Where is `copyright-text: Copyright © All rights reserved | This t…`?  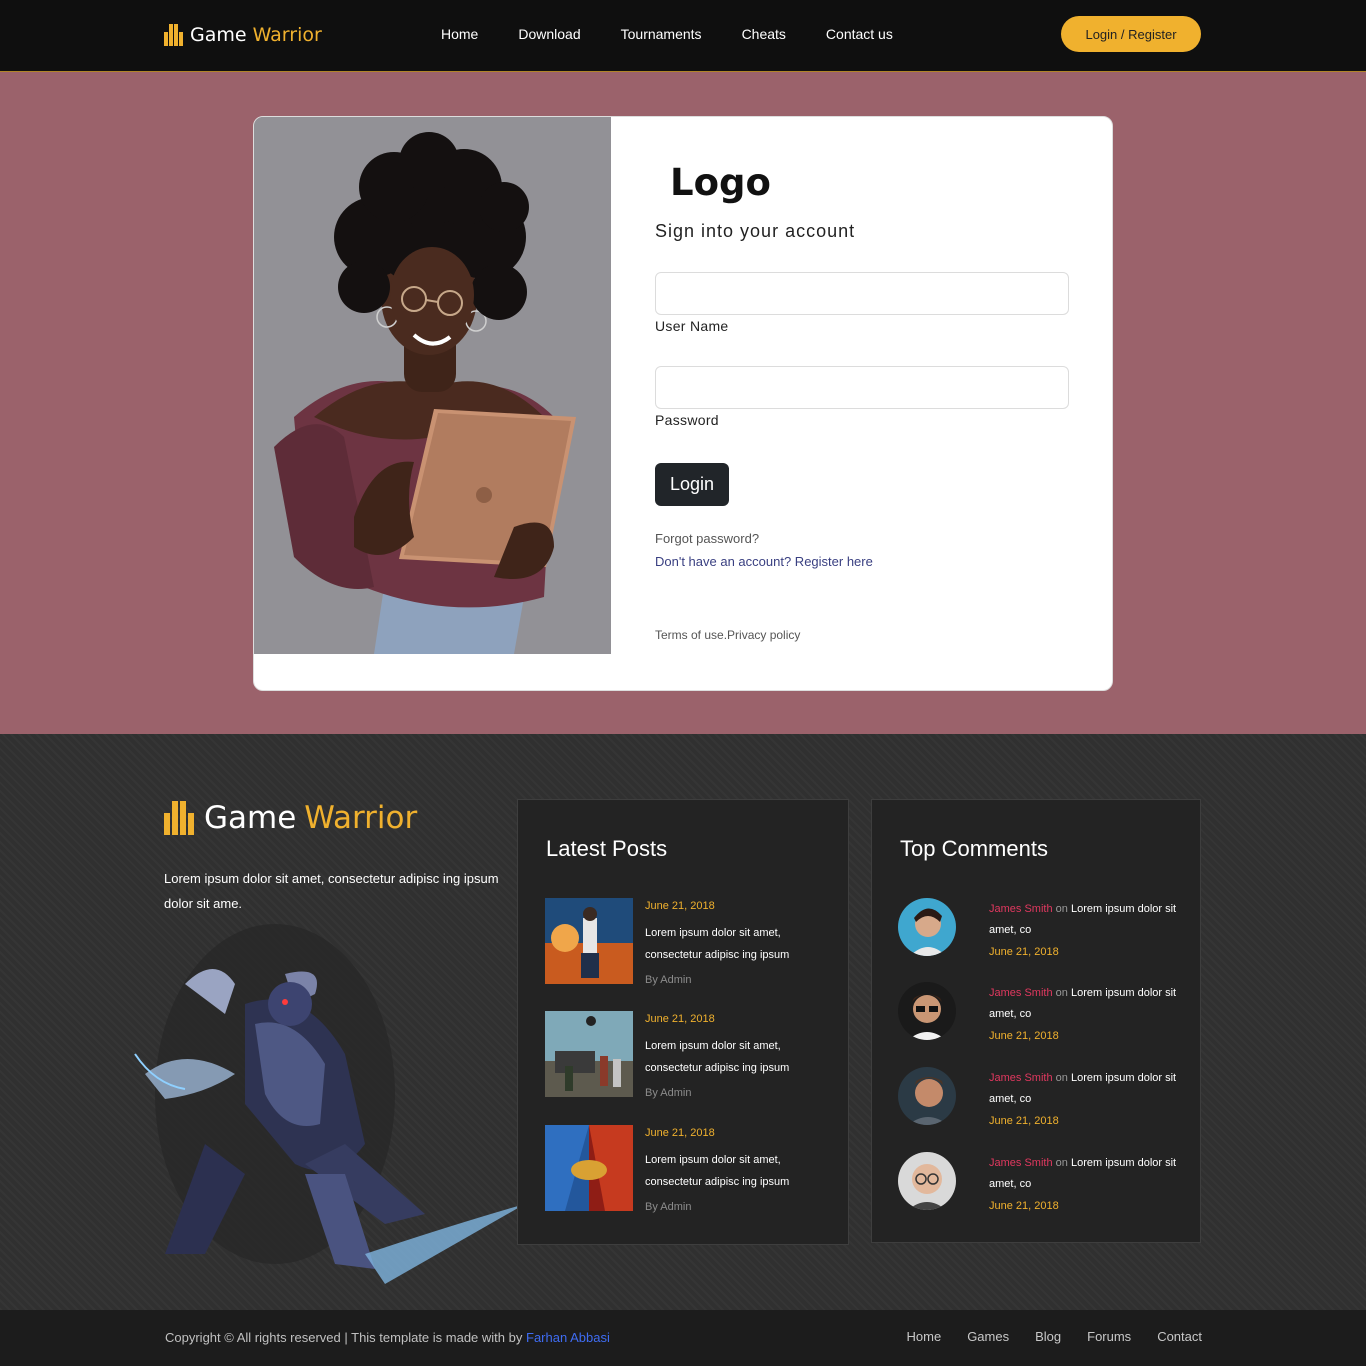 copyright-text: Copyright © All rights reserved | This t… is located at coordinates (387, 1337).